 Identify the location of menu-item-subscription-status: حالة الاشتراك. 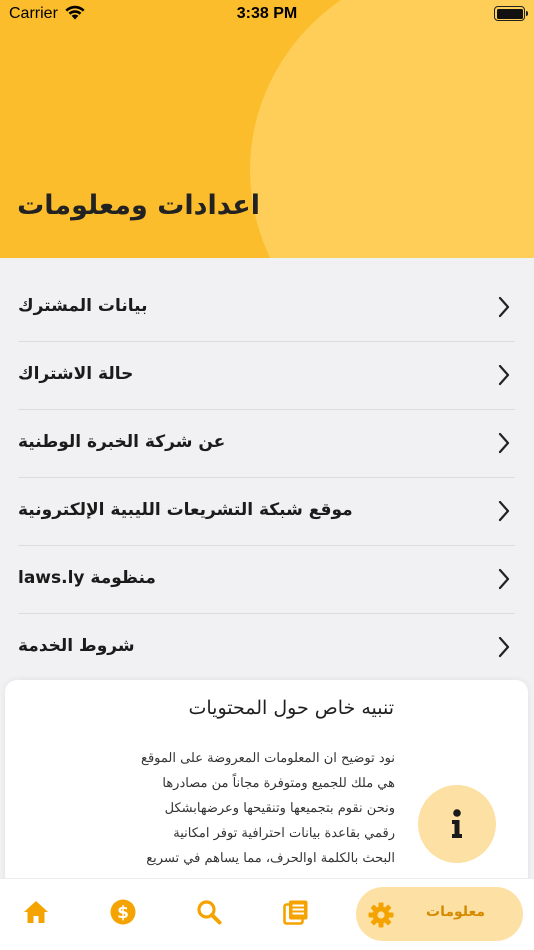
(266, 376).